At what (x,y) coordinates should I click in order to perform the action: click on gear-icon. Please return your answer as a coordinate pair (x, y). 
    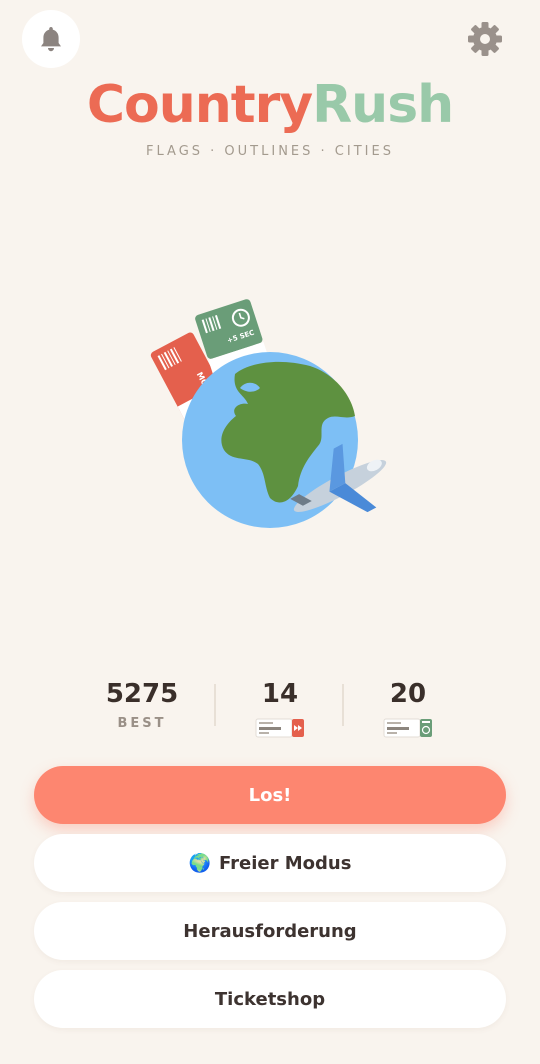
    Looking at the image, I should click on (485, 39).